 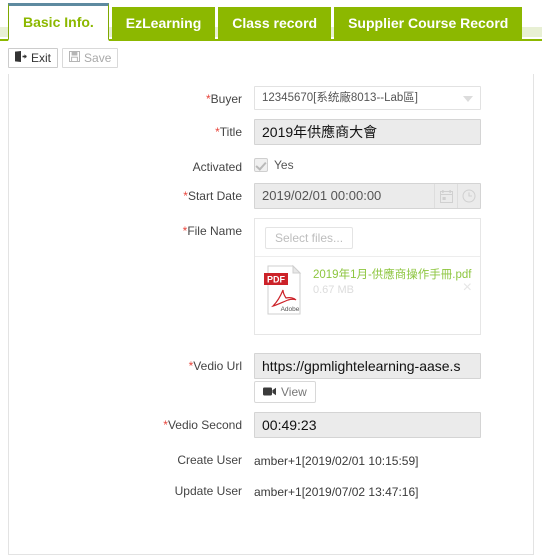 What do you see at coordinates (276, 280) in the screenshot?
I see `svg-text: PDF` at bounding box center [276, 280].